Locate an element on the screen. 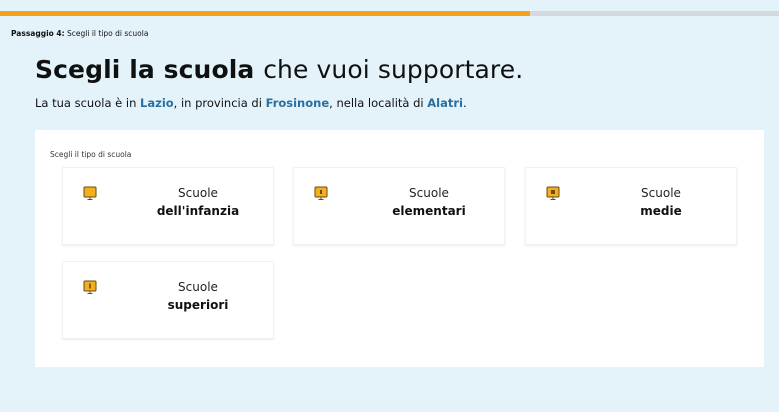  card-line2: superiori is located at coordinates (198, 305).